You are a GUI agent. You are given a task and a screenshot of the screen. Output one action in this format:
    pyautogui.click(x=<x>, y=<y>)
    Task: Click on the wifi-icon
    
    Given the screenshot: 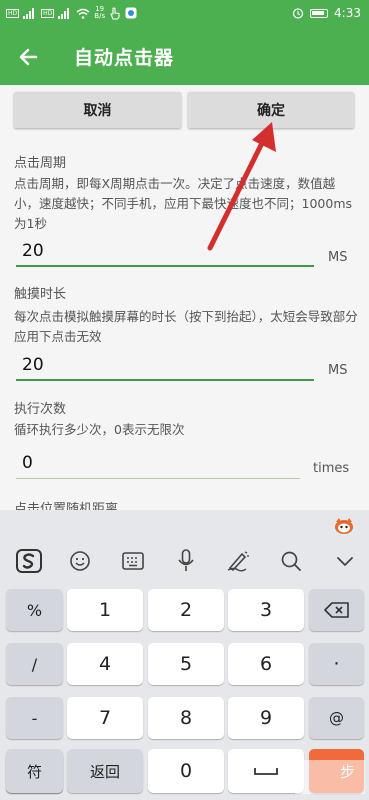 What is the action you would take?
    pyautogui.click(x=83, y=13)
    